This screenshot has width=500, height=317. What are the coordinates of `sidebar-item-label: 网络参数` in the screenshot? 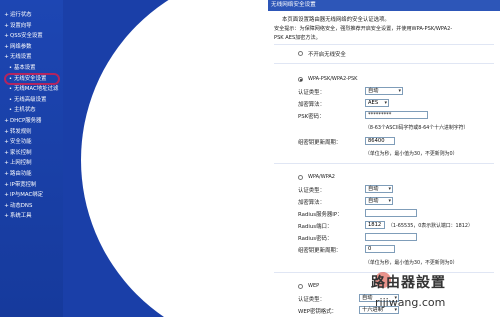 It's located at (21, 46).